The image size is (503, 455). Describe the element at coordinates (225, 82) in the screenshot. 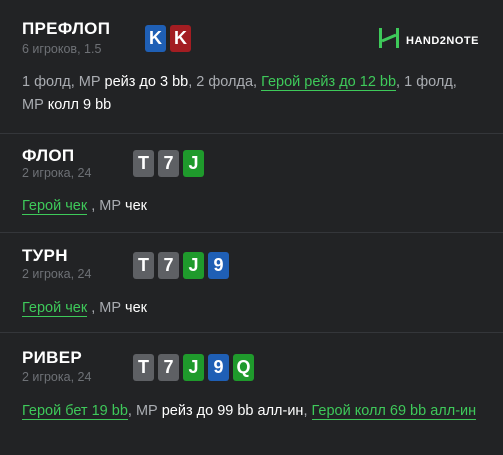

I see `action-text: , 2 фолда,` at that location.